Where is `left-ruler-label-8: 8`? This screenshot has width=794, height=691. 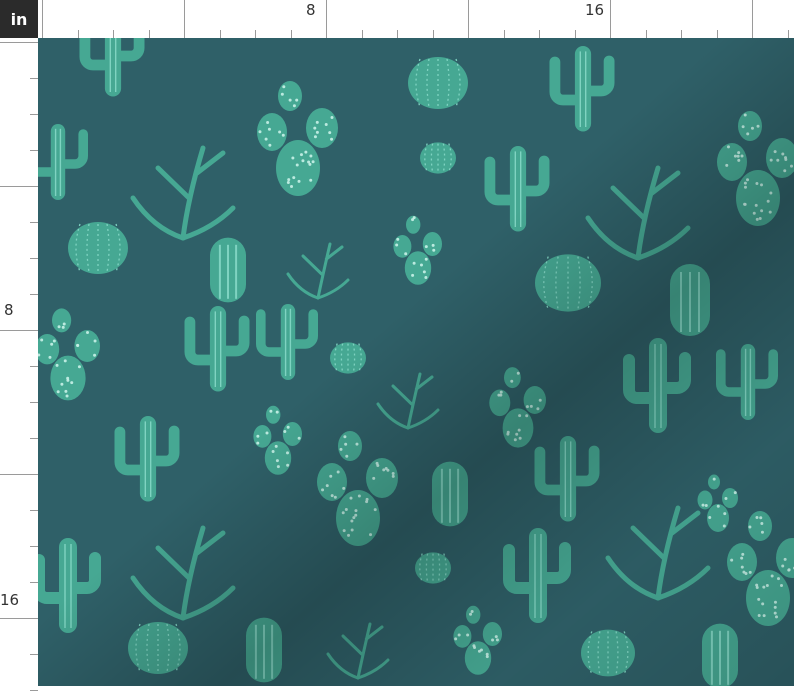 left-ruler-label-8: 8 is located at coordinates (9, 310).